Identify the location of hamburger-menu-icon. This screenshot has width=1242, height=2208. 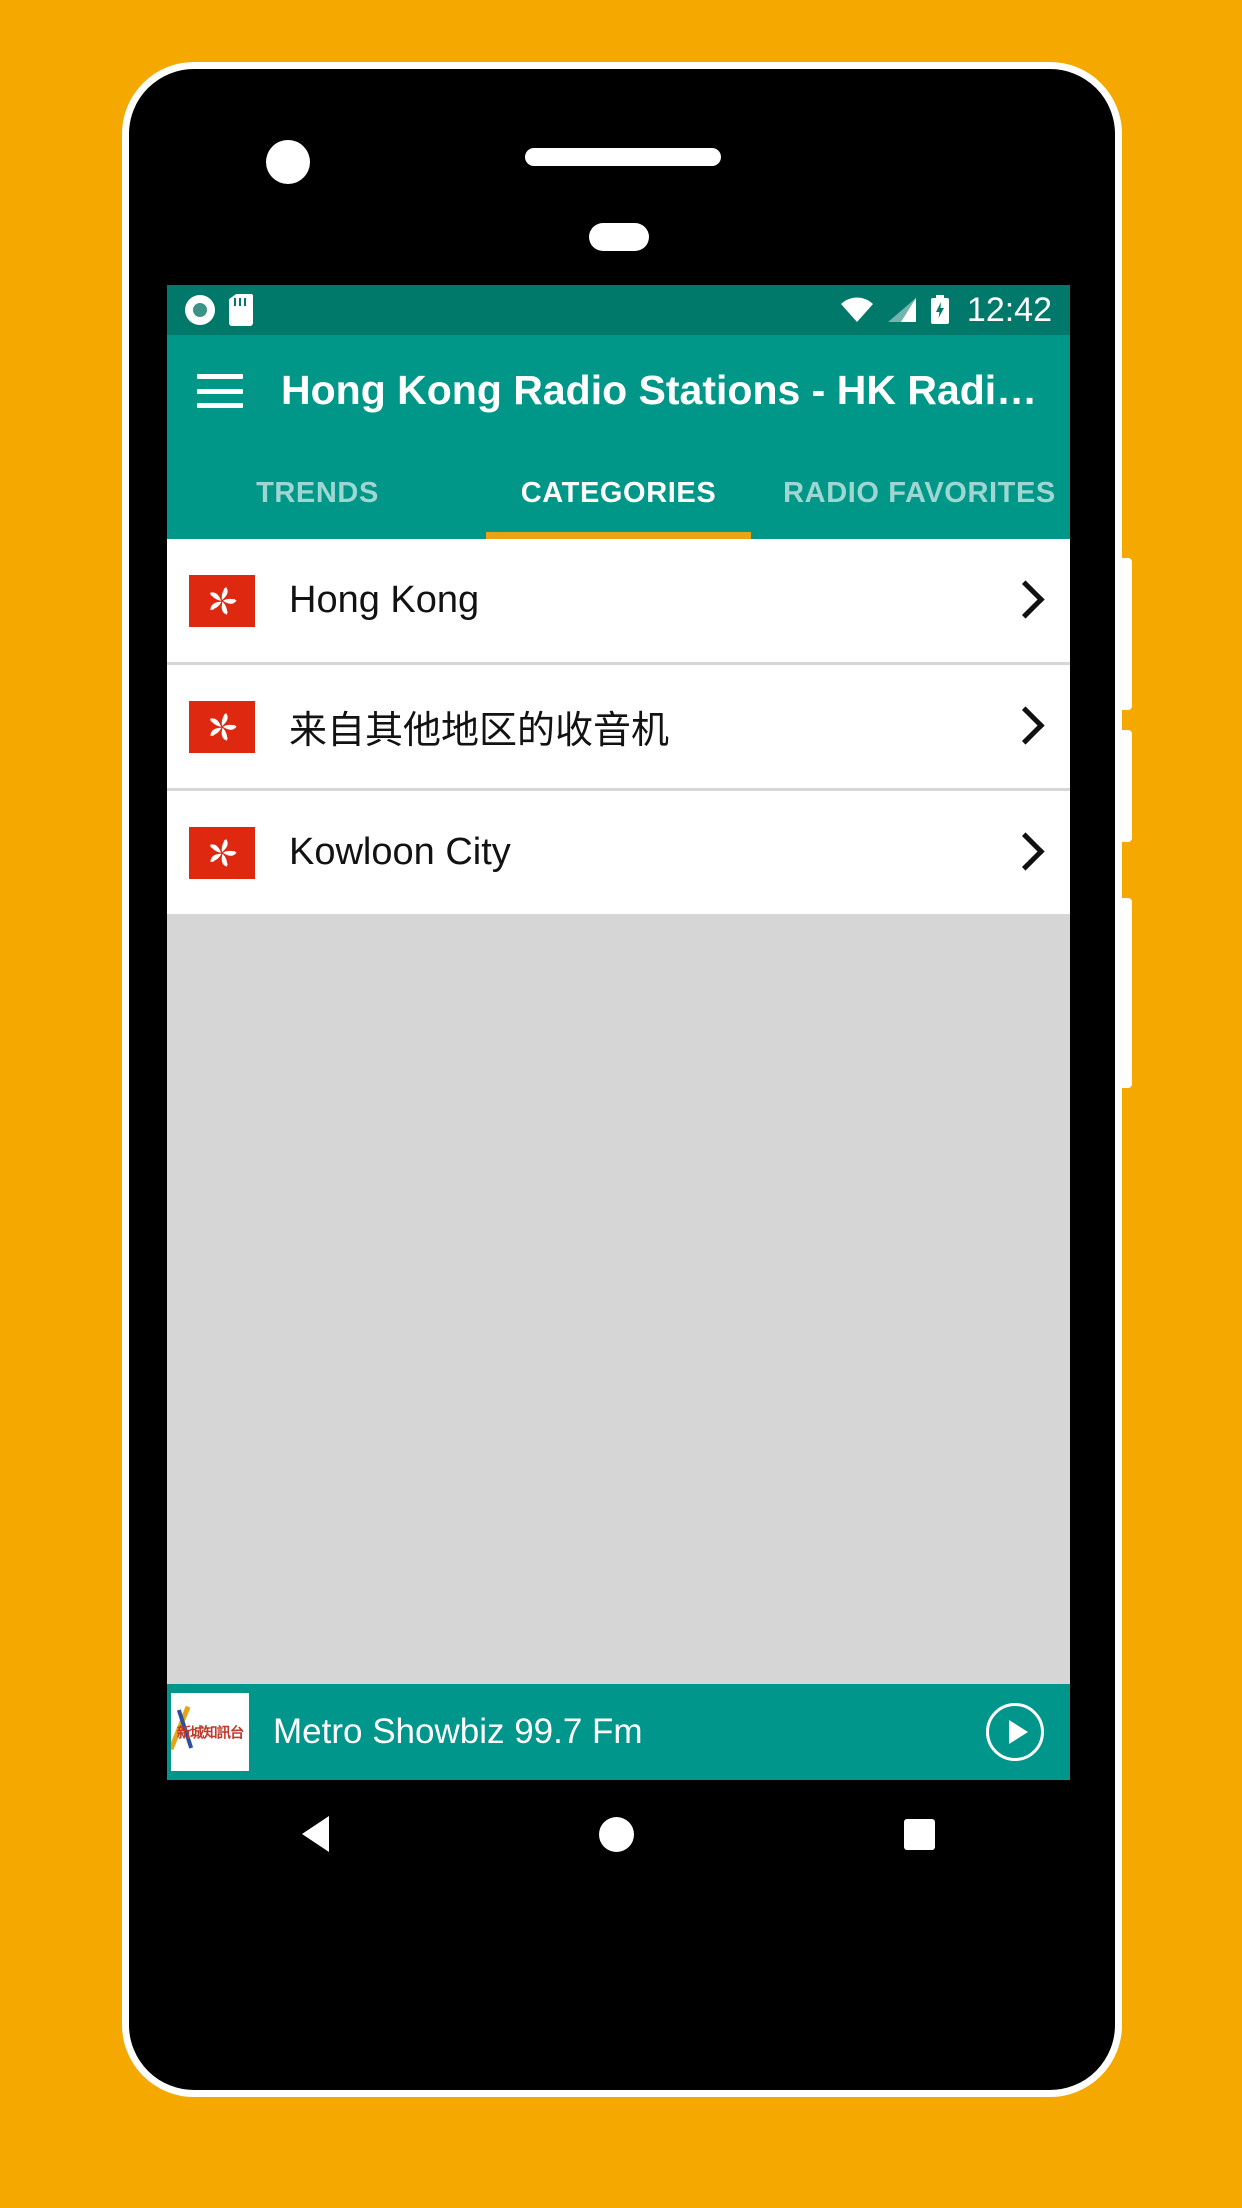
(220, 391).